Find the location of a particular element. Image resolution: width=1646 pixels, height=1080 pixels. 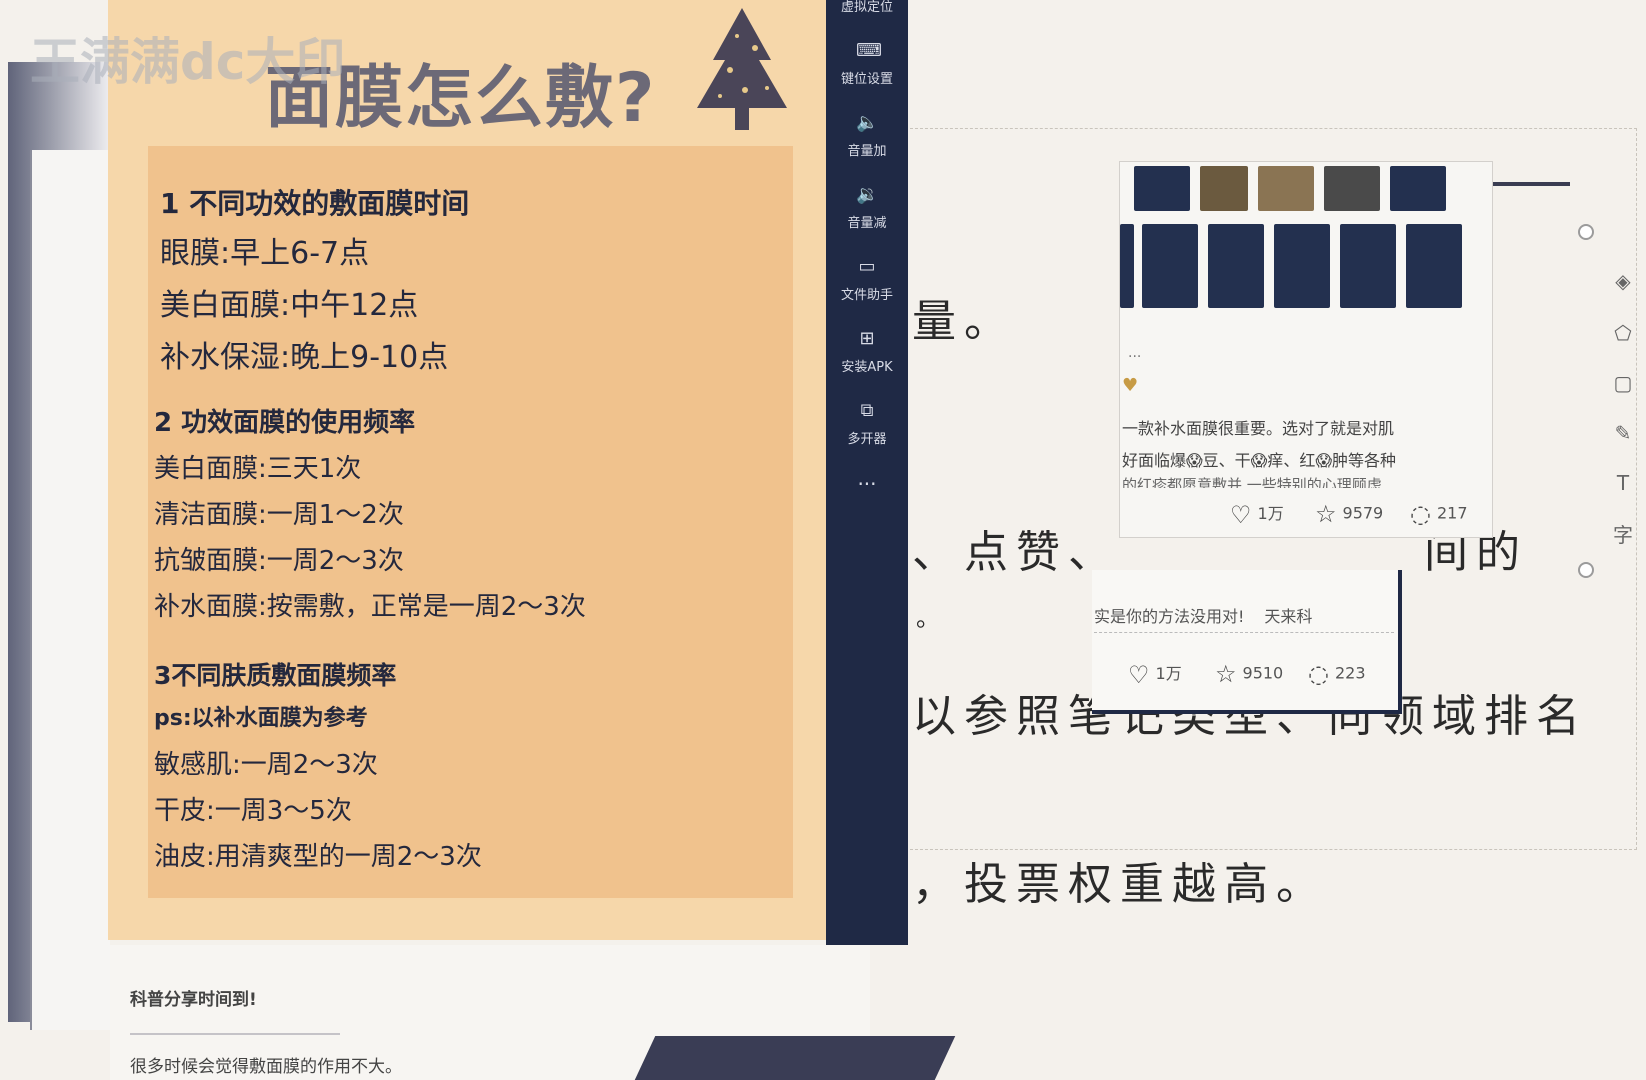

list-item: 清洁面膜:一周1～2次 is located at coordinates (279, 515).